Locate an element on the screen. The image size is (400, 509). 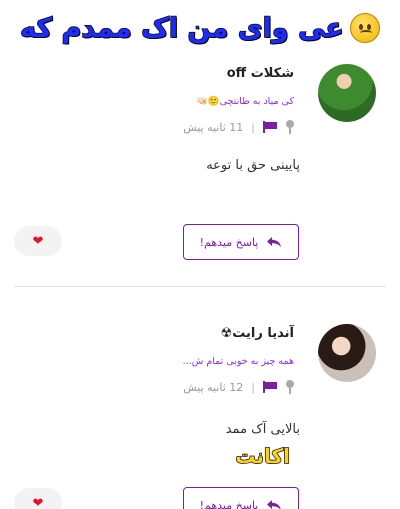
comment-username: آندیا رایت☢ is located at coordinates (257, 333).